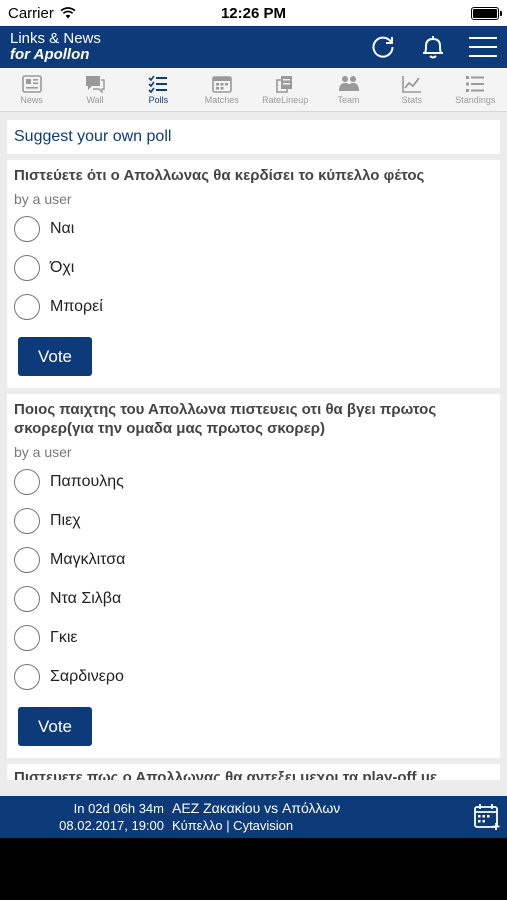 The image size is (507, 900). I want to click on bell-icon, so click(433, 47).